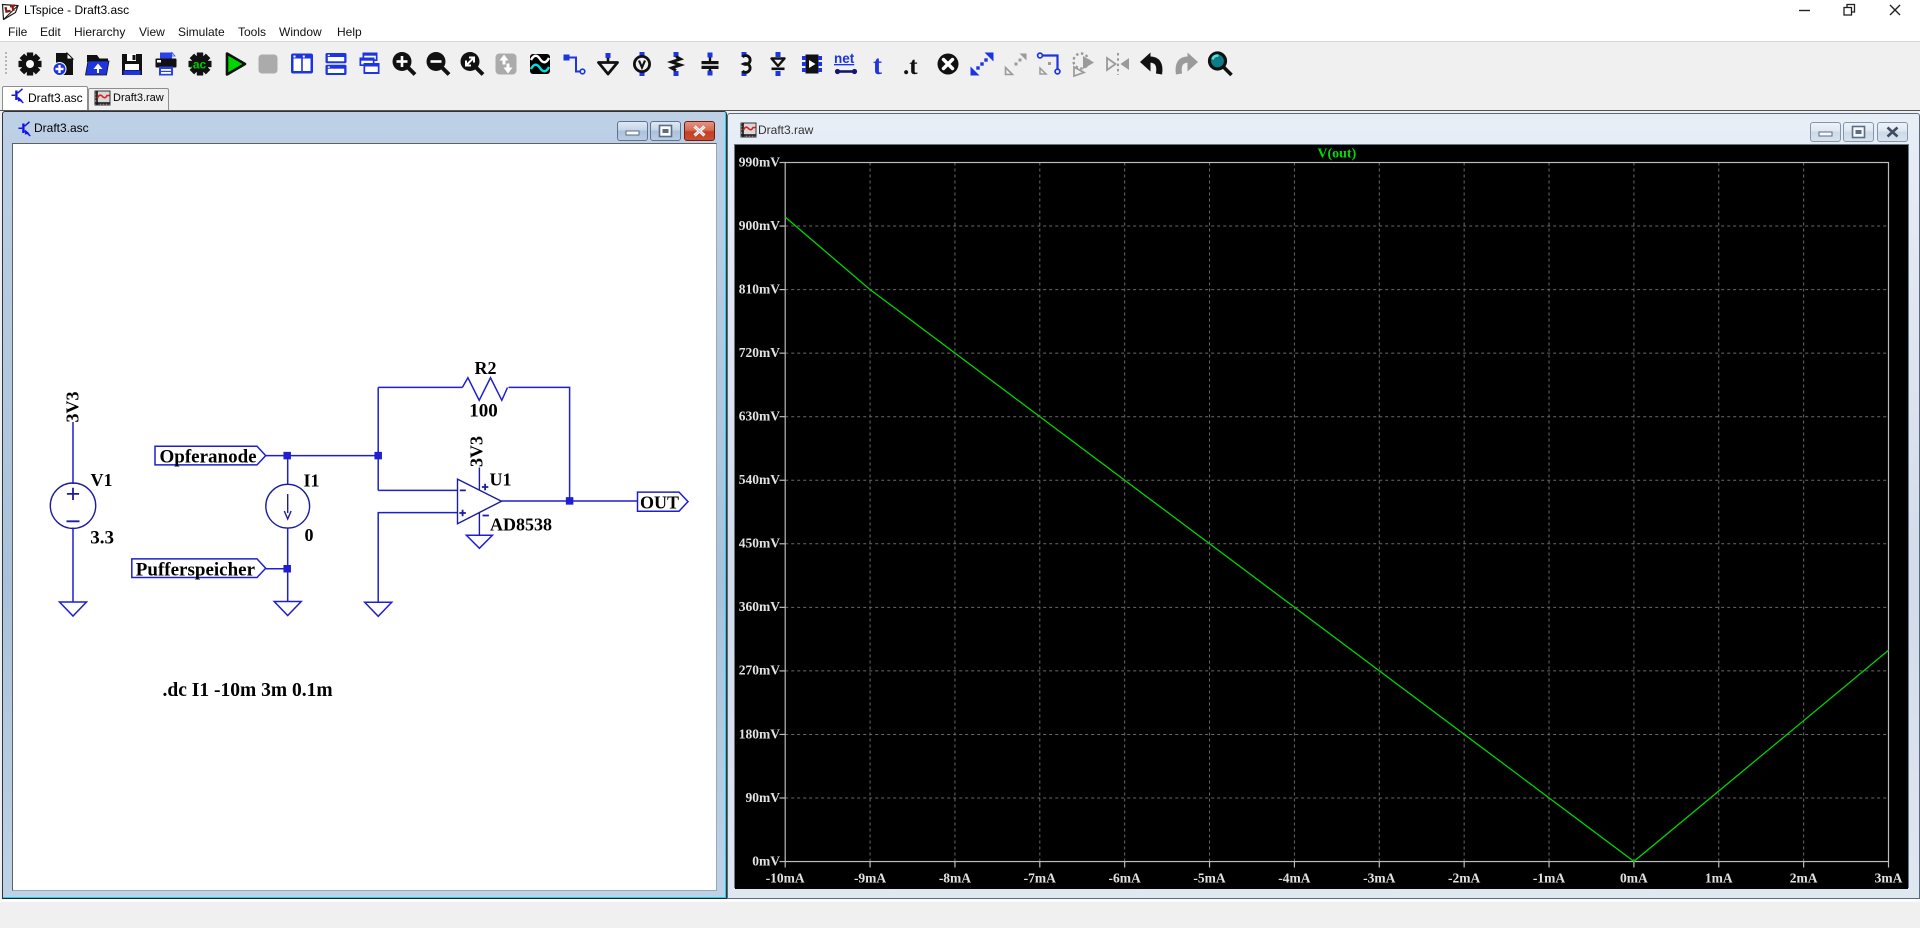  Describe the element at coordinates (759, 670) in the screenshot. I see `svg-text: 270mV` at that location.